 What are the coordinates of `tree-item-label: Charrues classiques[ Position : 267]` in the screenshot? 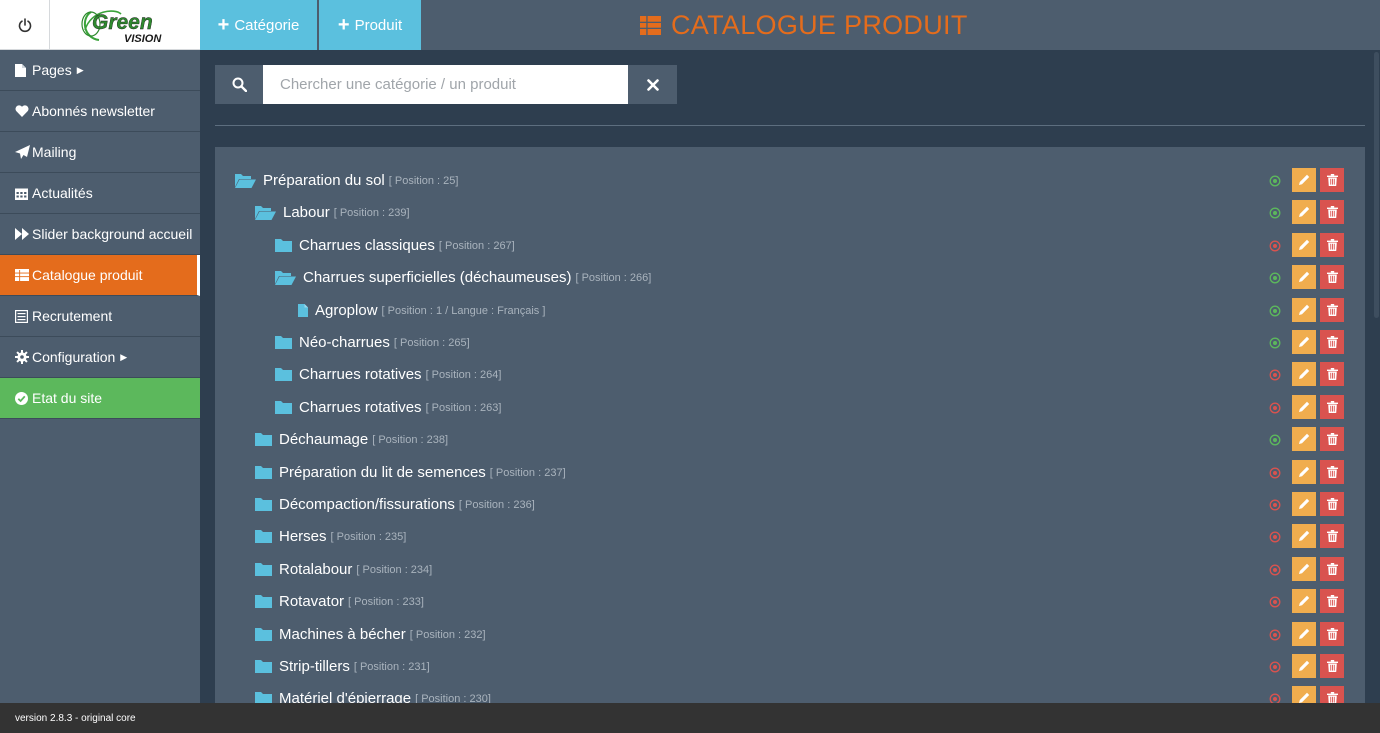 It's located at (395, 245).